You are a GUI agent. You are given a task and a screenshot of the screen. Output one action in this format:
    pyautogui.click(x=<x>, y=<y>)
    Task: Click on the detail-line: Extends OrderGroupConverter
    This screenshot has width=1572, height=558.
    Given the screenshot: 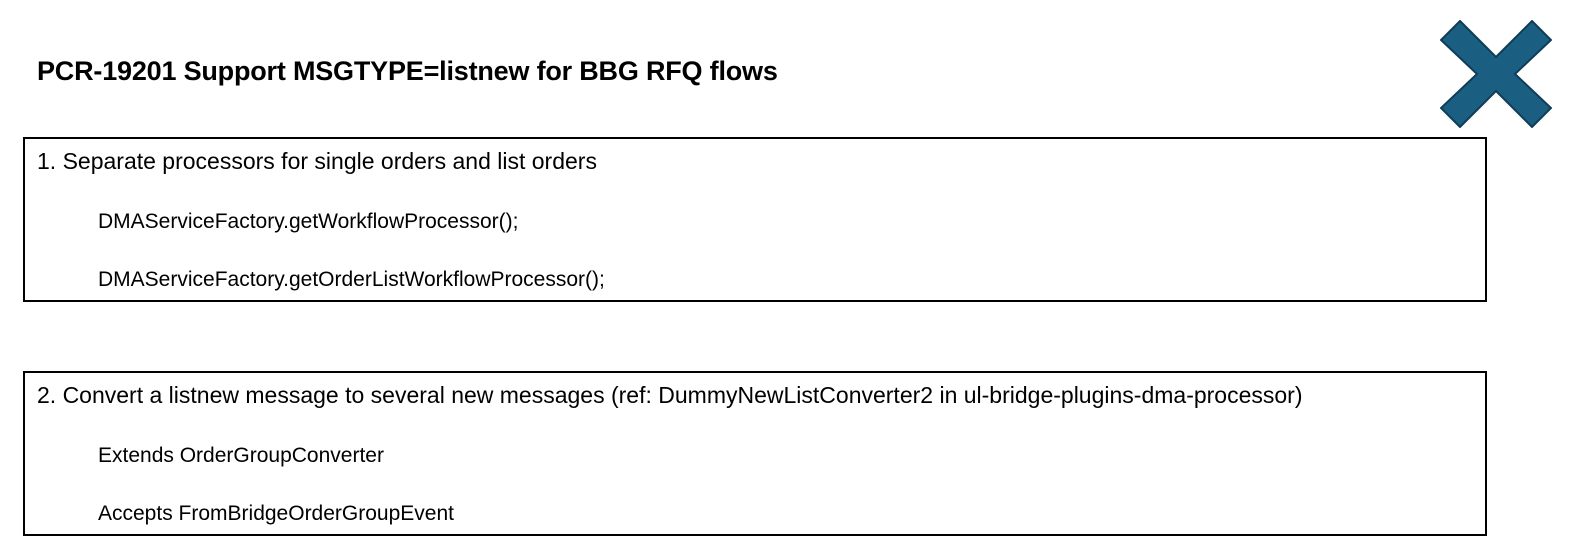 What is the action you would take?
    pyautogui.click(x=241, y=455)
    